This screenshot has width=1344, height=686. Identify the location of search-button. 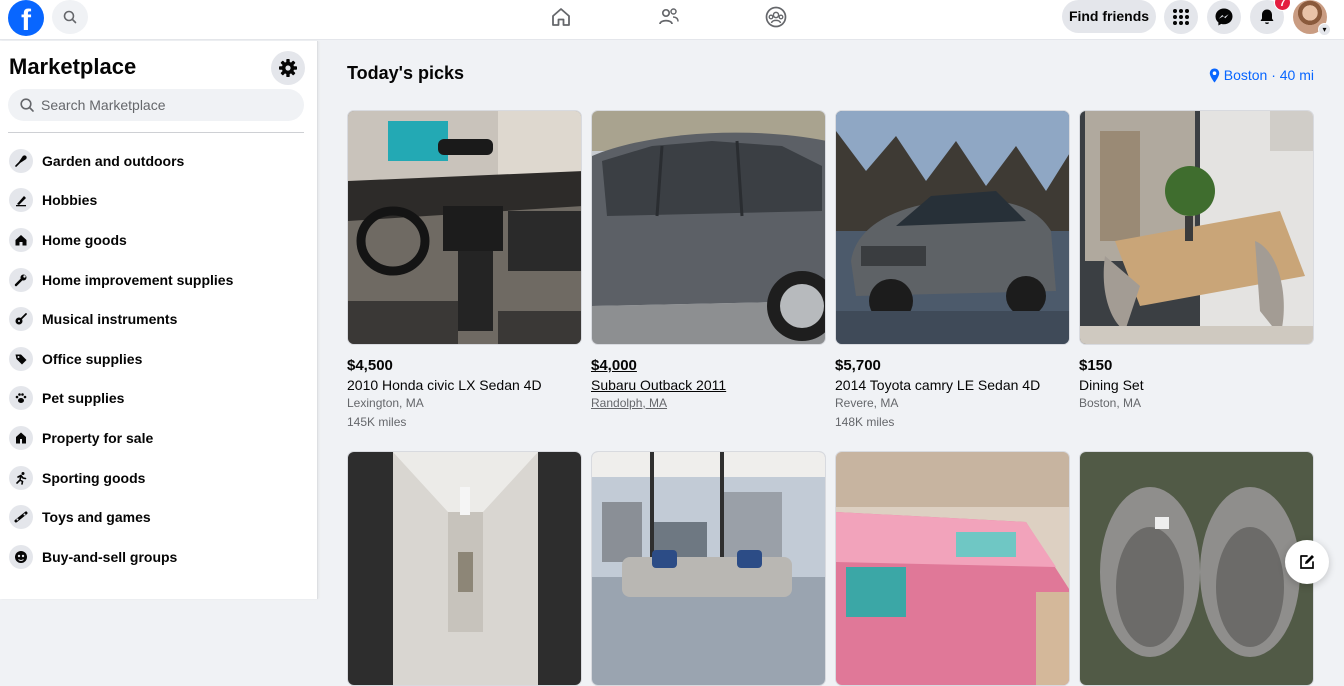
(70, 17).